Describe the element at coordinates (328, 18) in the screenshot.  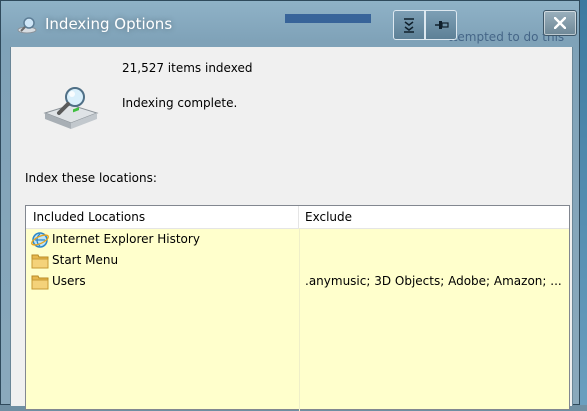
I see `background-window-bar` at that location.